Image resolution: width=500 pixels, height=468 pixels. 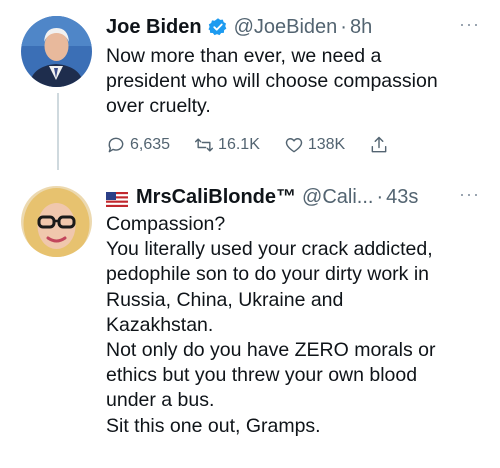 What do you see at coordinates (402, 197) in the screenshot?
I see `tweet-timestamp: 43s` at bounding box center [402, 197].